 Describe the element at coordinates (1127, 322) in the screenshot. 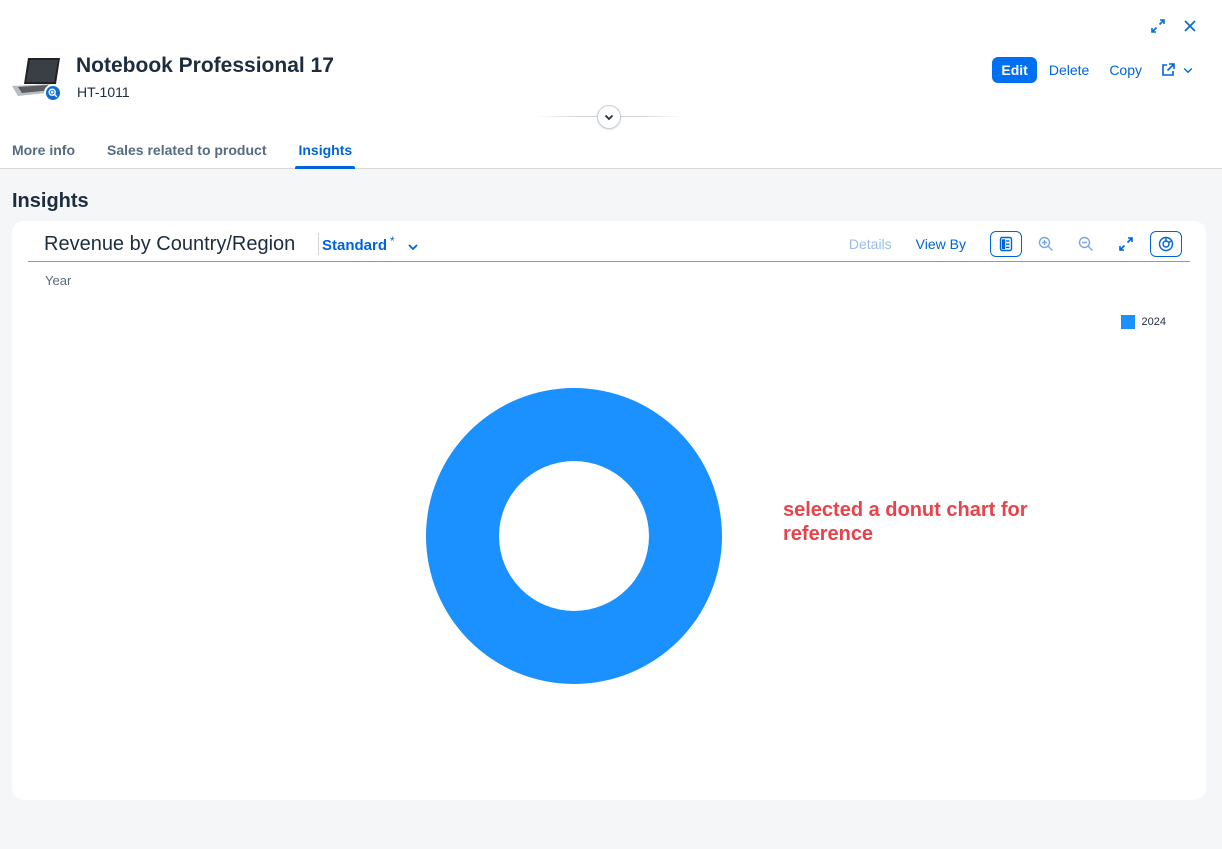

I see `legend-swatch` at that location.